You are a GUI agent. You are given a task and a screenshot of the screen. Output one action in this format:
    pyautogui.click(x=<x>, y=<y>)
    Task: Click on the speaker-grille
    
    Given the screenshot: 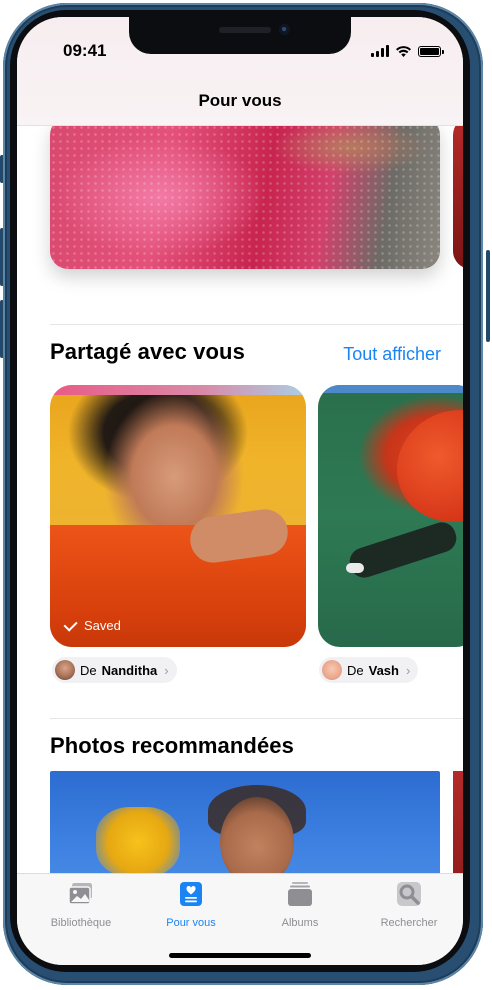 What is the action you would take?
    pyautogui.click(x=245, y=30)
    